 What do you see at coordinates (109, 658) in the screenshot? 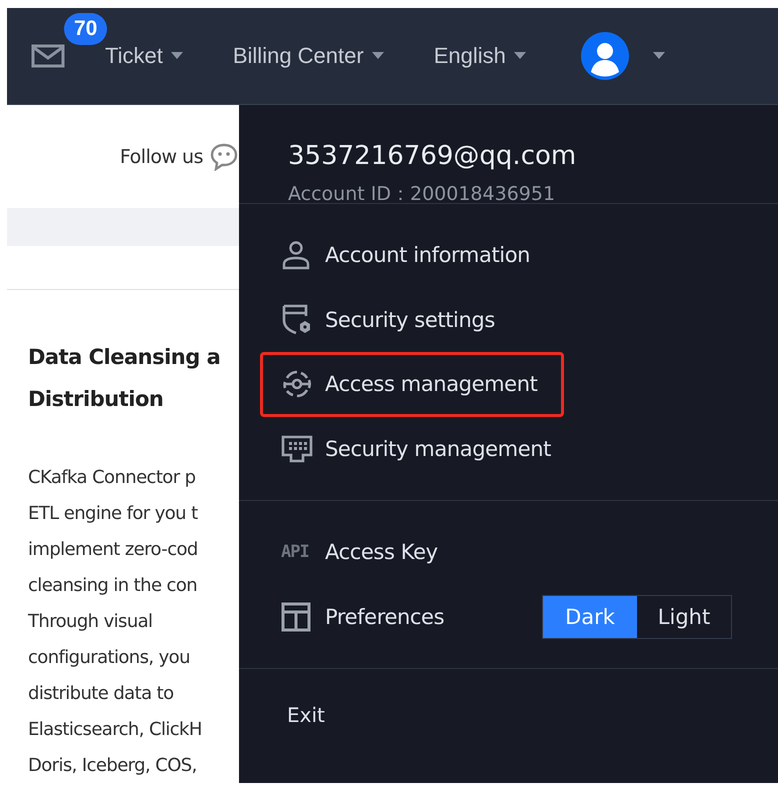
I see `paragraph-line: configurations, you` at bounding box center [109, 658].